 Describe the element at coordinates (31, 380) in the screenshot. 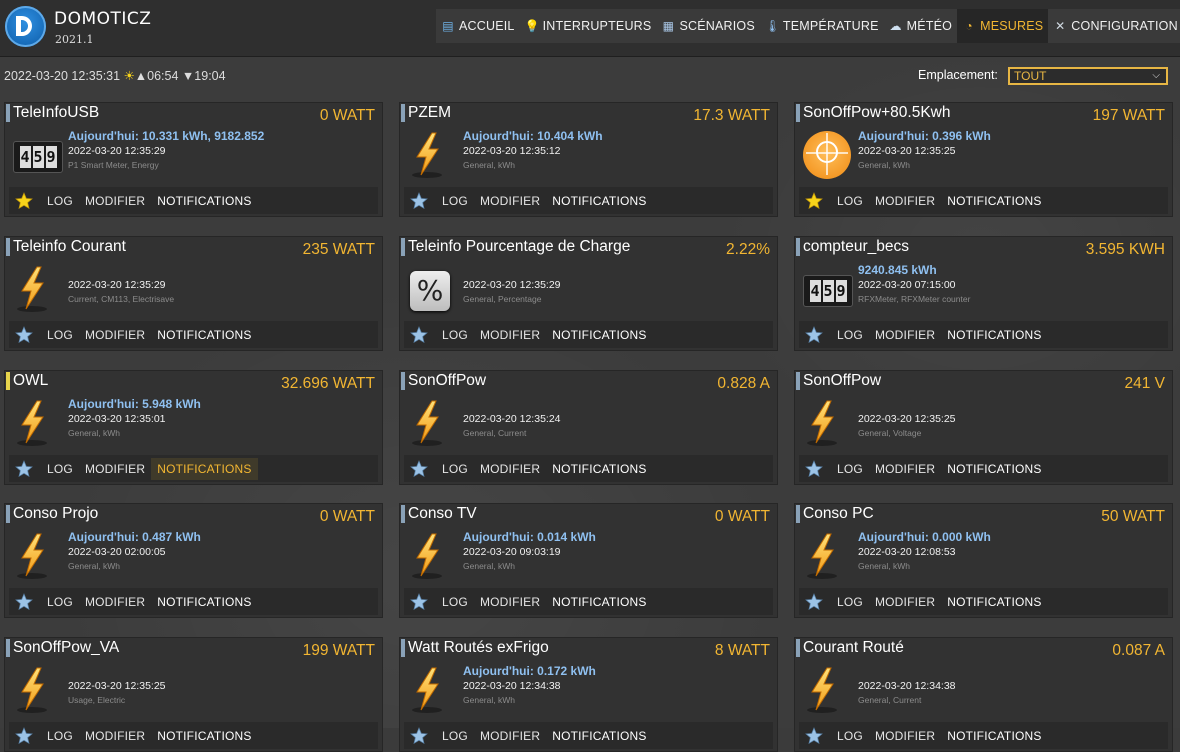

I see `device-name: OWL` at that location.